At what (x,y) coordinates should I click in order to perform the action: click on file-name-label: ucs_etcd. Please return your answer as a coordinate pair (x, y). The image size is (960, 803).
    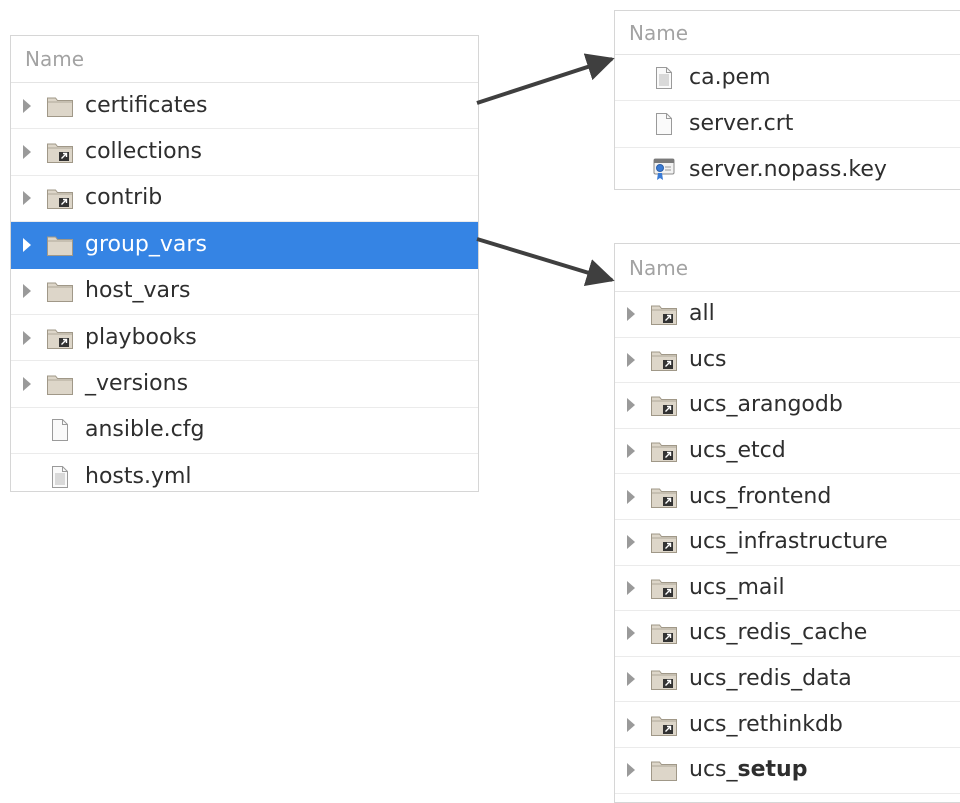
    Looking at the image, I should click on (737, 451).